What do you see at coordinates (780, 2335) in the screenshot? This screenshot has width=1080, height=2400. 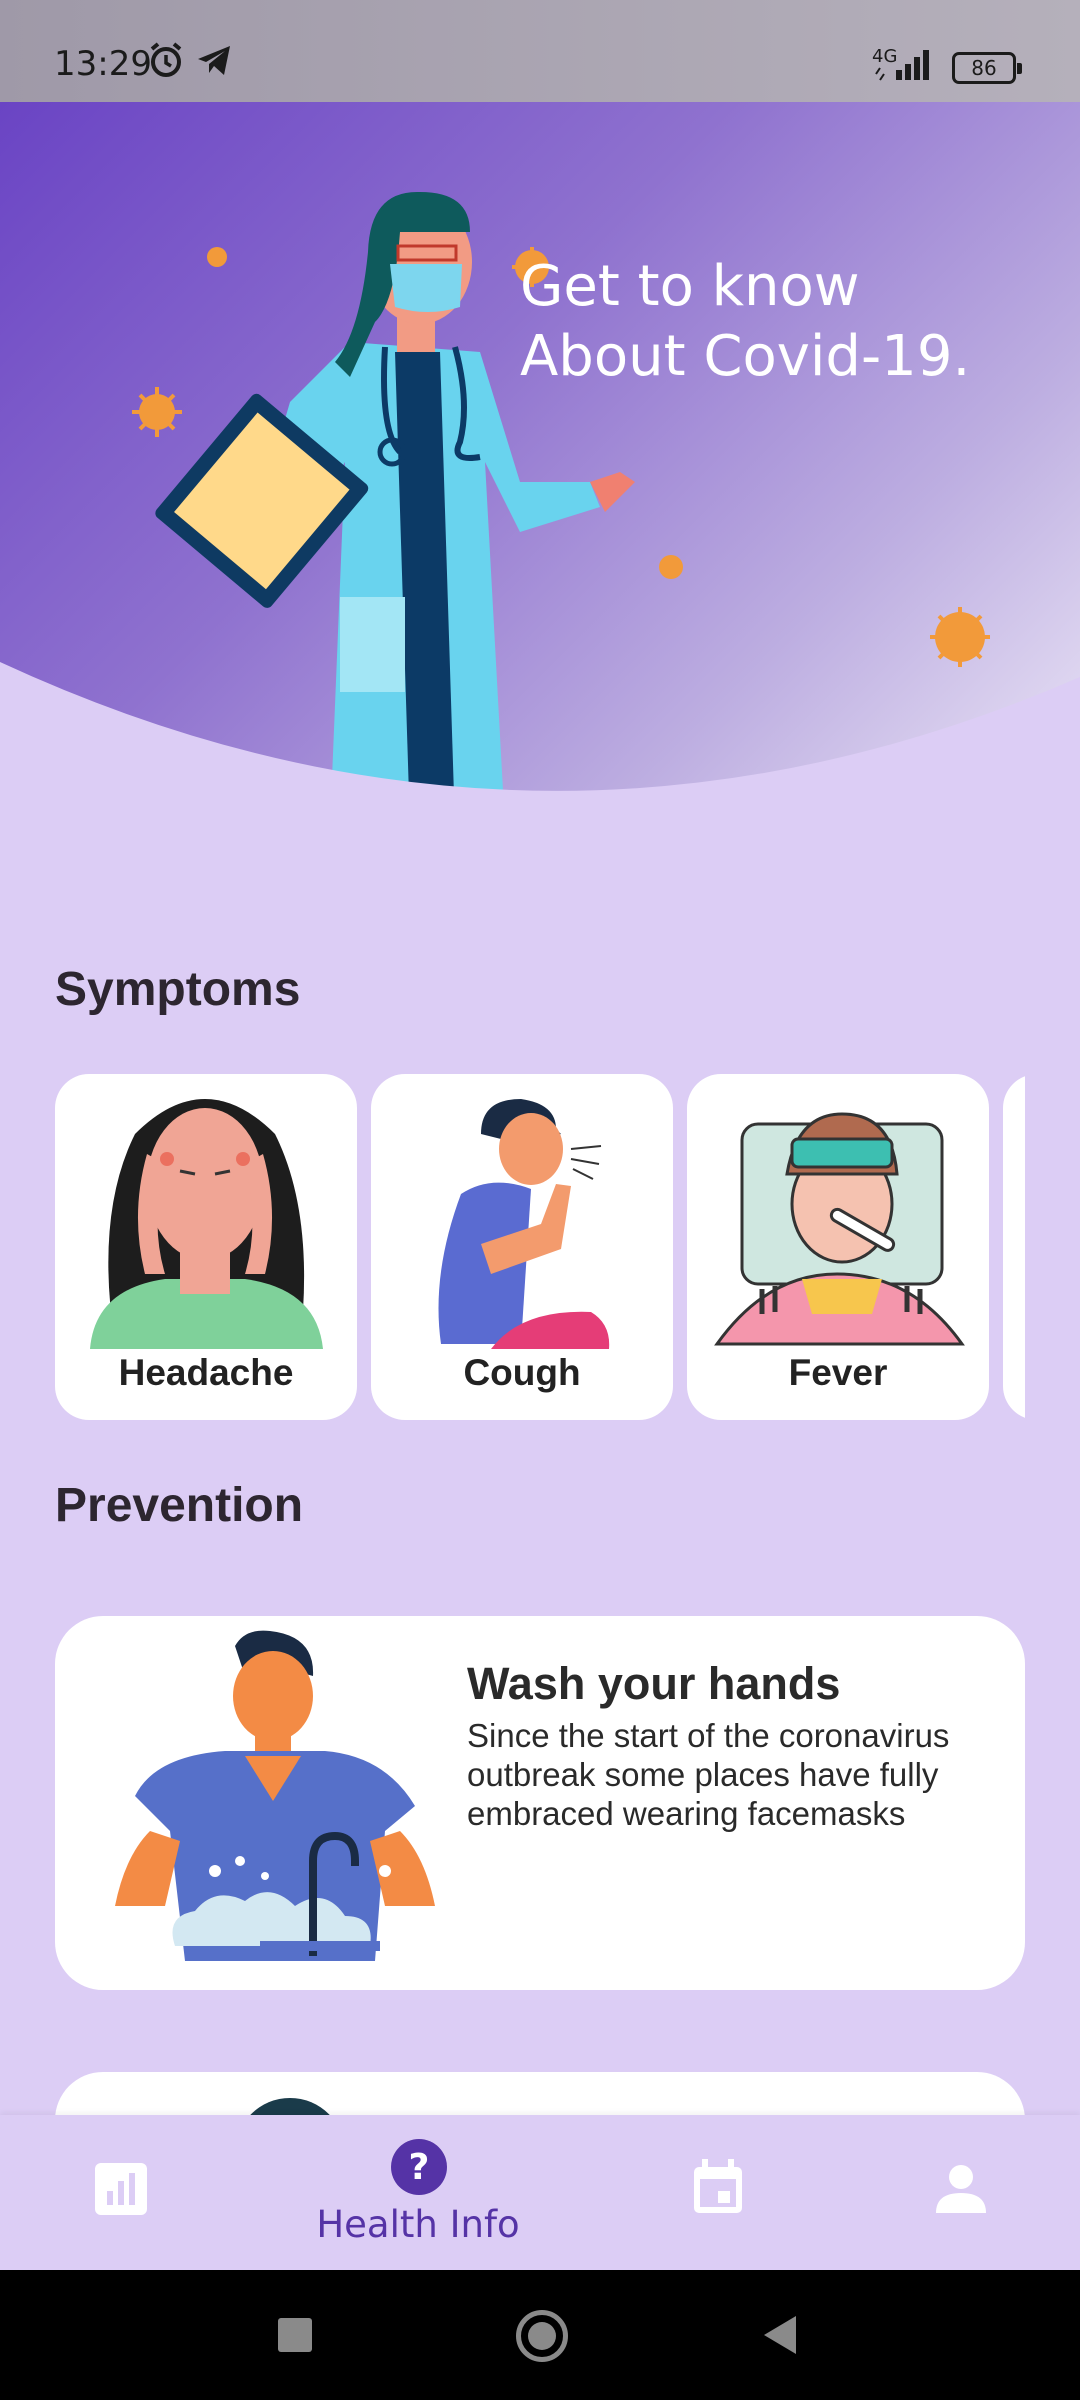 I see `back-button` at bounding box center [780, 2335].